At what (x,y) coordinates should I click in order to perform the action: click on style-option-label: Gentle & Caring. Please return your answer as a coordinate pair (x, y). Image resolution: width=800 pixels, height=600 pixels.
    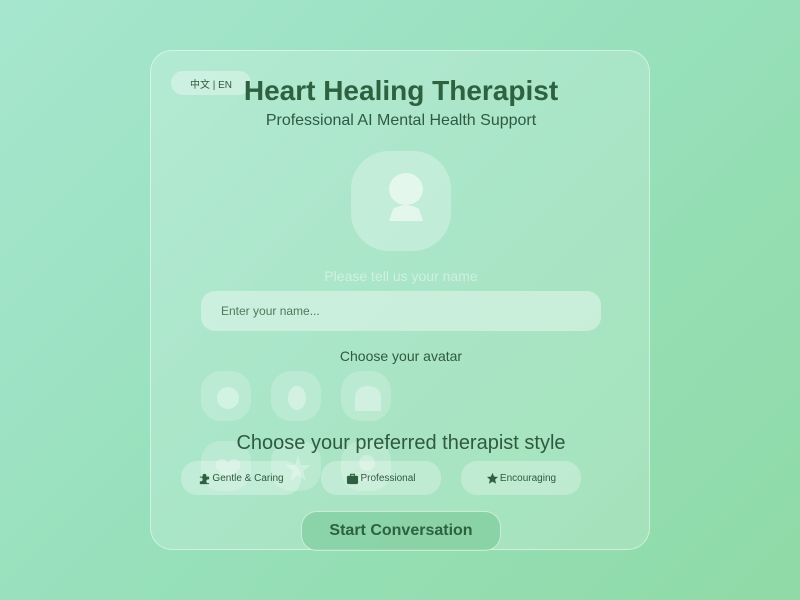
    Looking at the image, I should click on (248, 478).